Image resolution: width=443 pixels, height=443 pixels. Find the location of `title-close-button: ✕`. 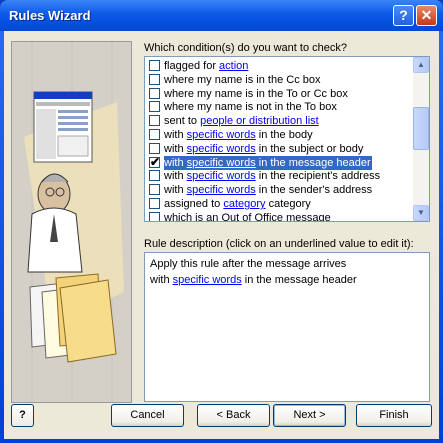

title-close-button: ✕ is located at coordinates (426, 15).